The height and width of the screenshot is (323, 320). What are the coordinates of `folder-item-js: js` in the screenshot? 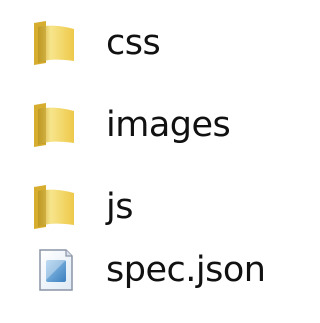 It's located at (153, 207).